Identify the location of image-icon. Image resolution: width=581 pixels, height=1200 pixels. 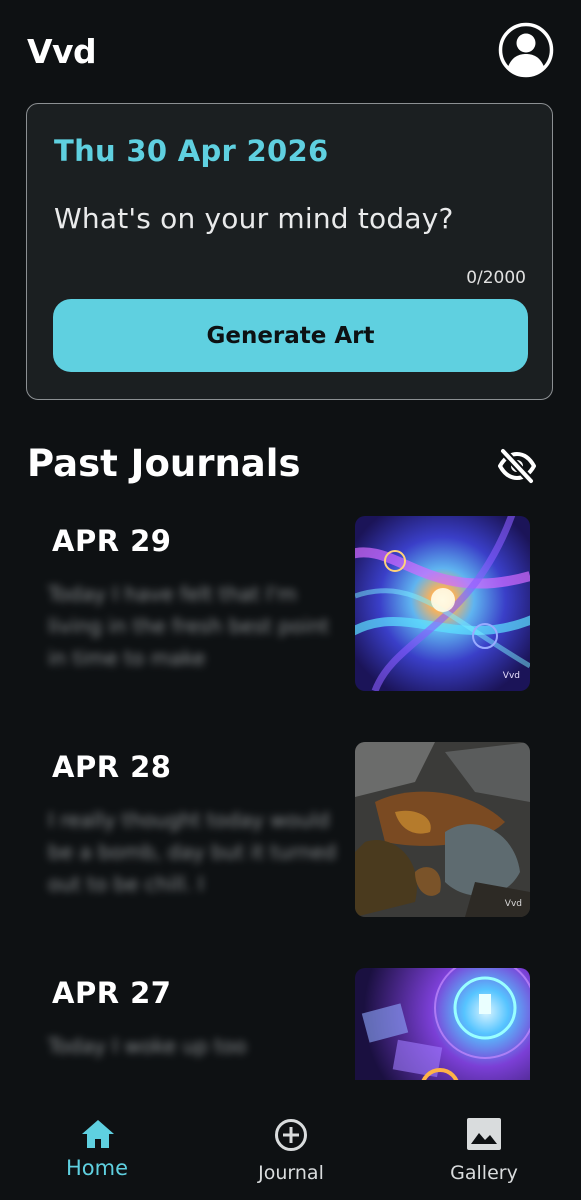
(484, 1134).